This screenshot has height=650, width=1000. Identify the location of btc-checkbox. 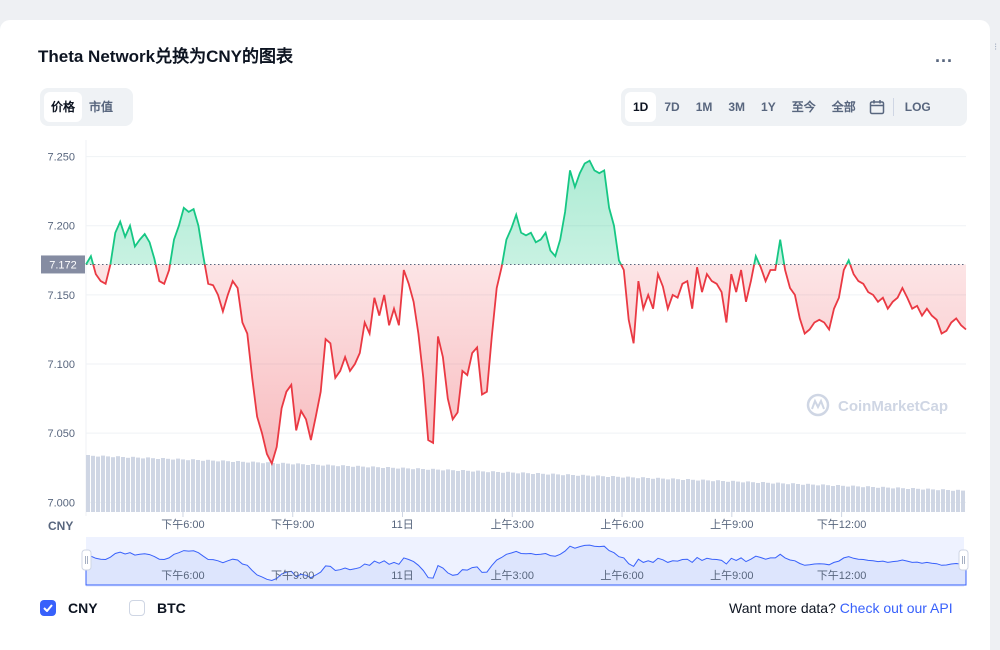
(137, 608).